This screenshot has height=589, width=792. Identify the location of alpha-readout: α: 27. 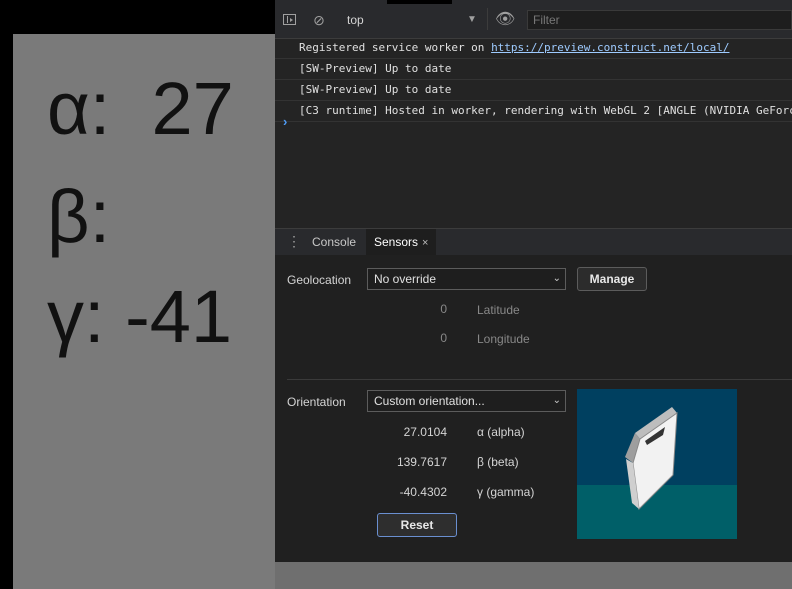
(140, 108).